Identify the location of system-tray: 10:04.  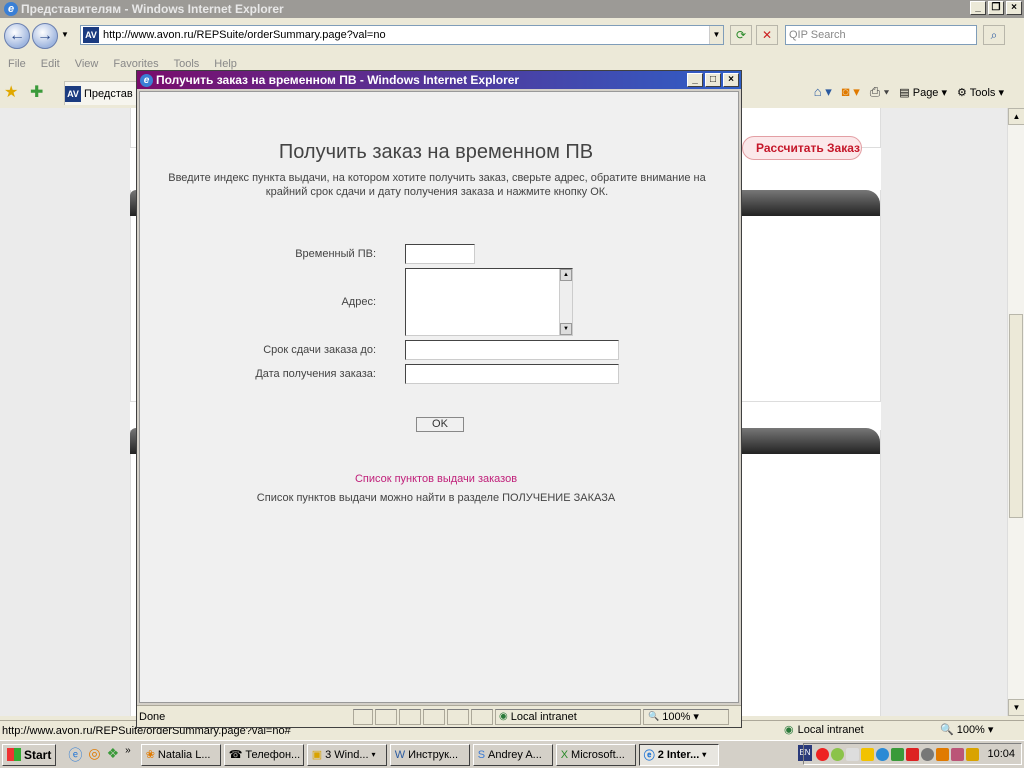
(912, 754).